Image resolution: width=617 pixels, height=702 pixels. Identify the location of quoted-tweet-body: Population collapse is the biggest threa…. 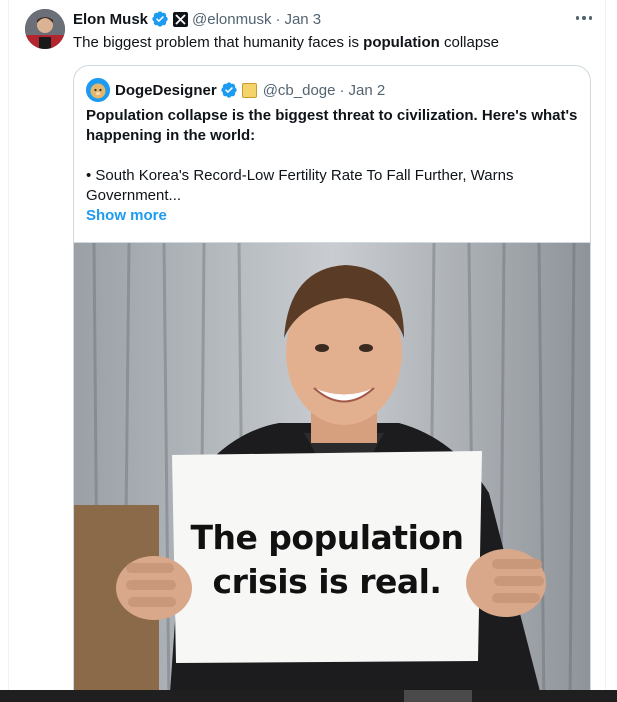
(332, 166).